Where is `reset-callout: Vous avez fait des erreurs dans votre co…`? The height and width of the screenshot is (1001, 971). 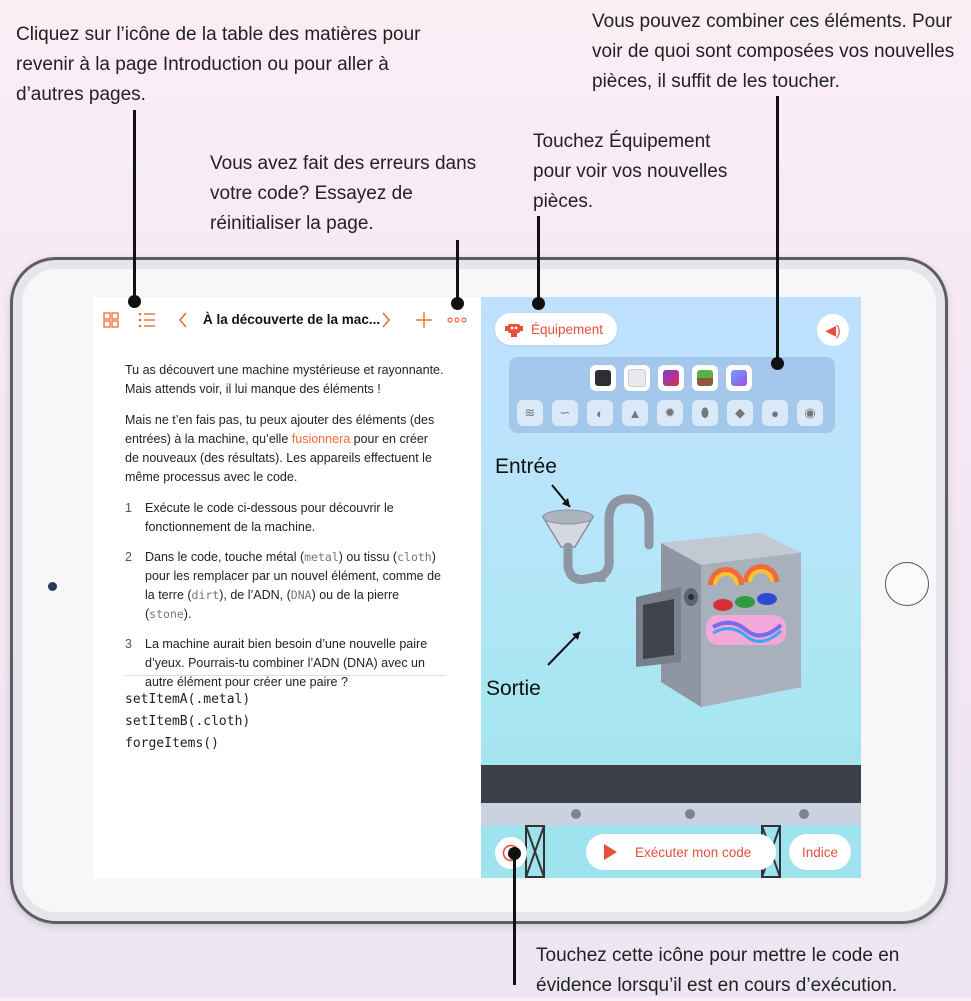 reset-callout: Vous avez fait des erreurs dans votre co… is located at coordinates (343, 193).